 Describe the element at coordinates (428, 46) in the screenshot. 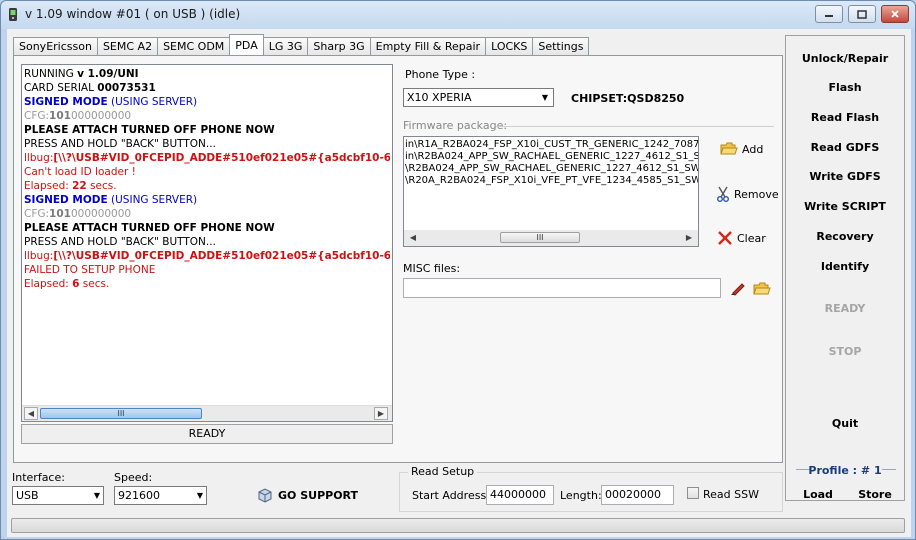

I see `tab-empty-fill-repair: Empty Fill & Repair` at that location.